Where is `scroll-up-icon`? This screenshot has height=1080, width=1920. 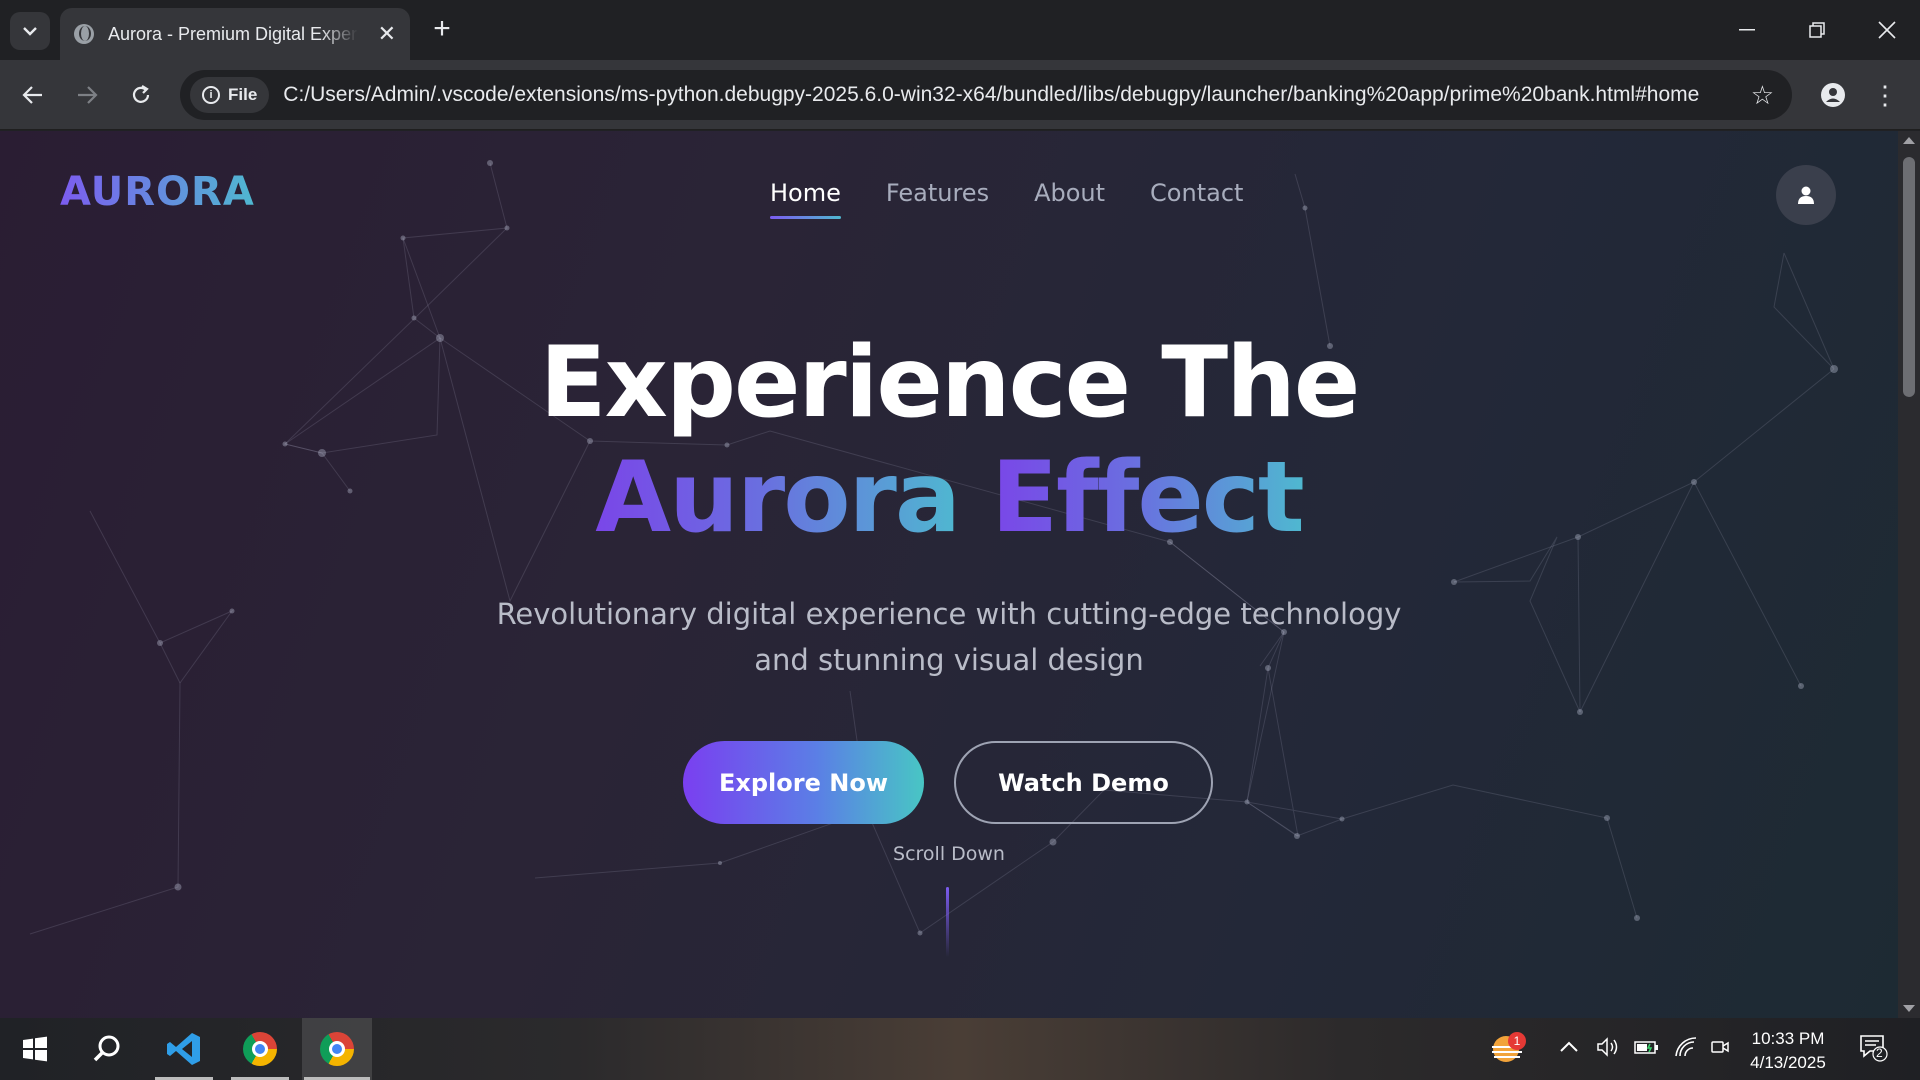 scroll-up-icon is located at coordinates (1909, 140).